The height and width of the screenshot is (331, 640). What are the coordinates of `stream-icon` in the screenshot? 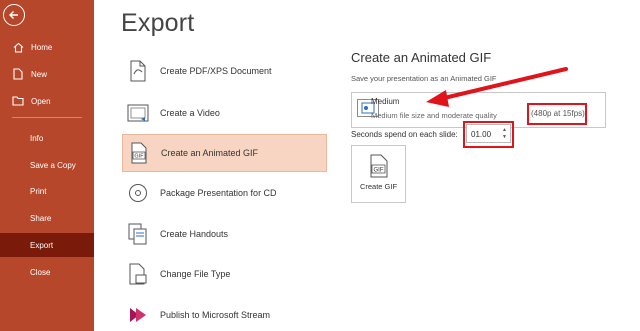 It's located at (138, 315).